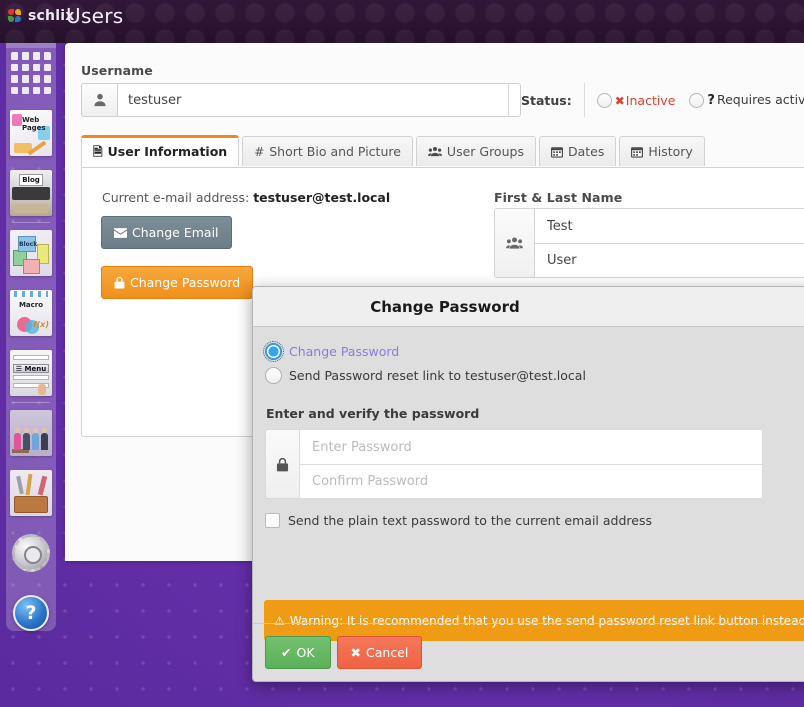  What do you see at coordinates (41, 16) in the screenshot?
I see `brand-logo: schlix` at bounding box center [41, 16].